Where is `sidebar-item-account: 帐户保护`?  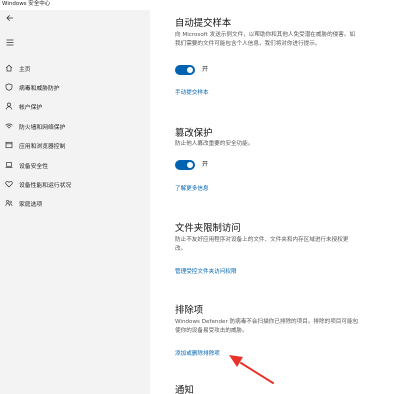 sidebar-item-account: 帐户保护 is located at coordinates (75, 106).